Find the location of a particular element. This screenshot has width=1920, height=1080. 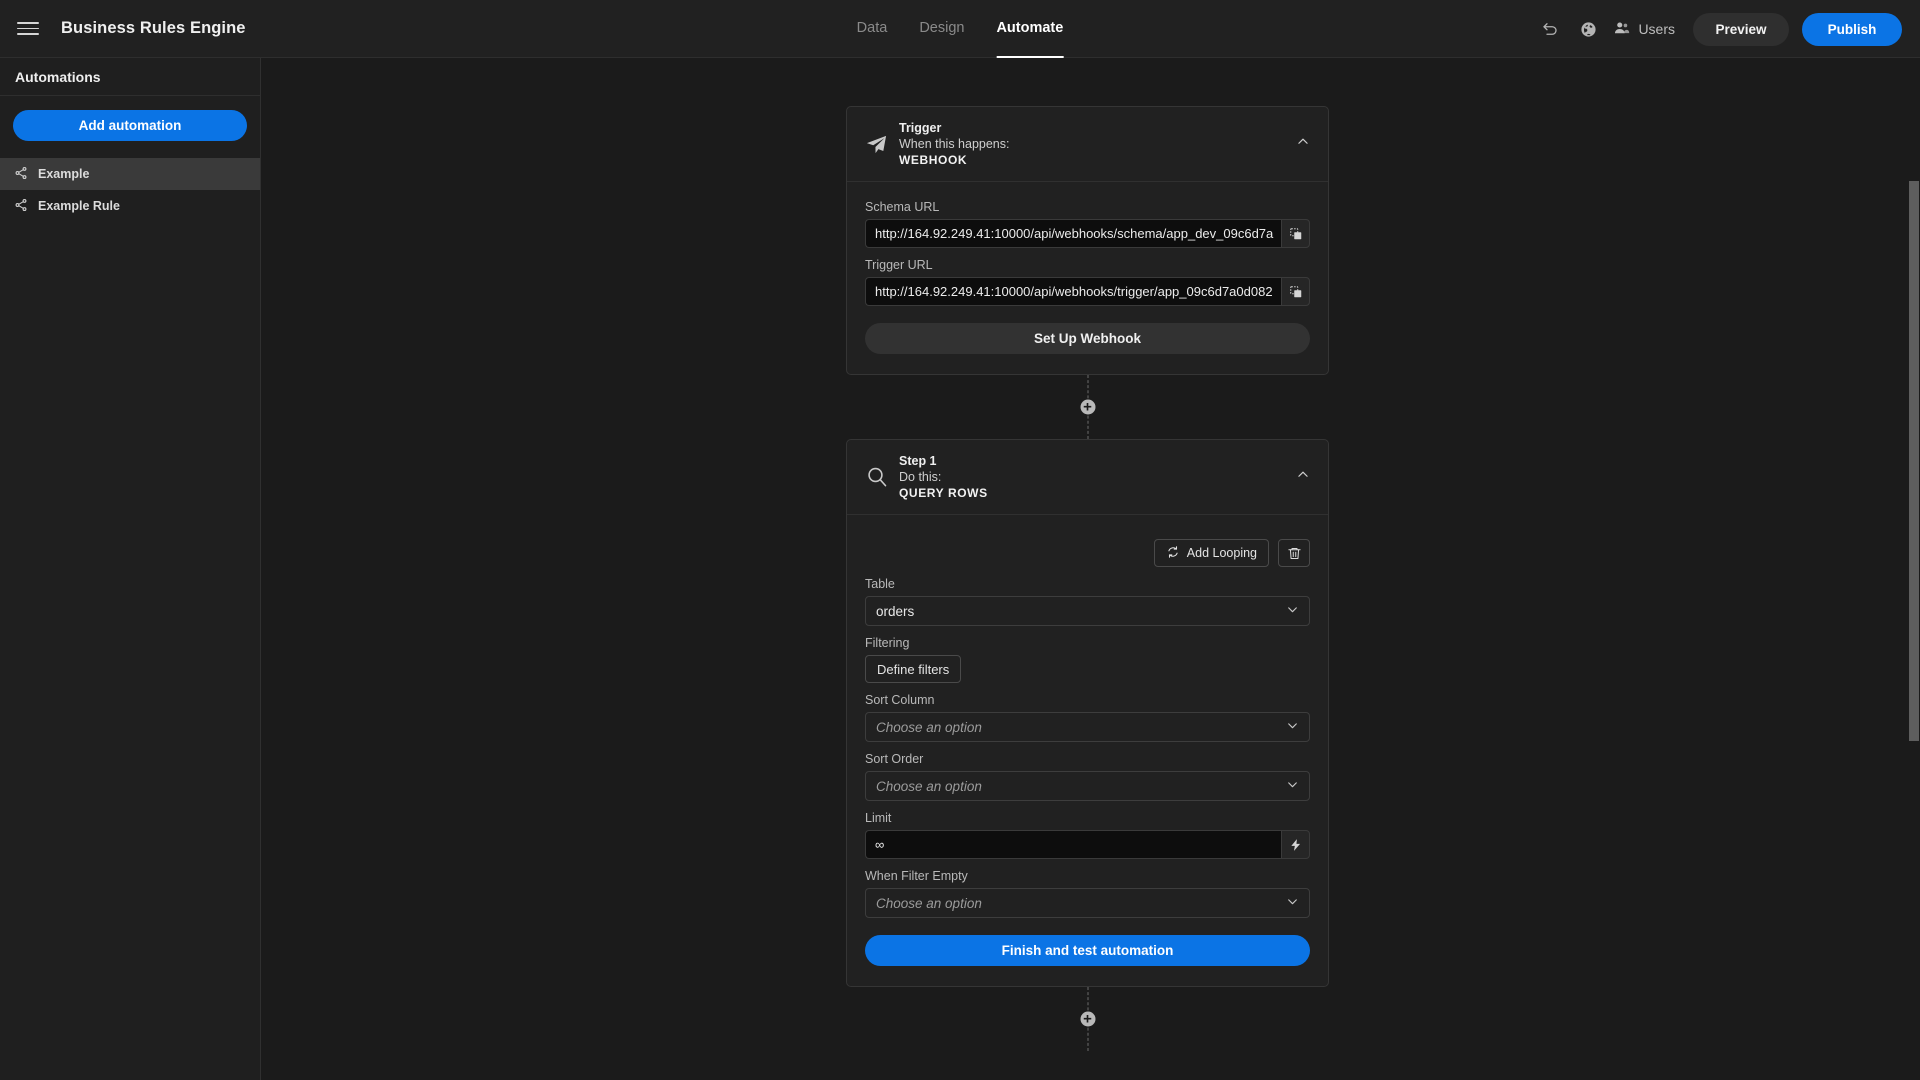

schema-url-label: Schema URL is located at coordinates (902, 207).